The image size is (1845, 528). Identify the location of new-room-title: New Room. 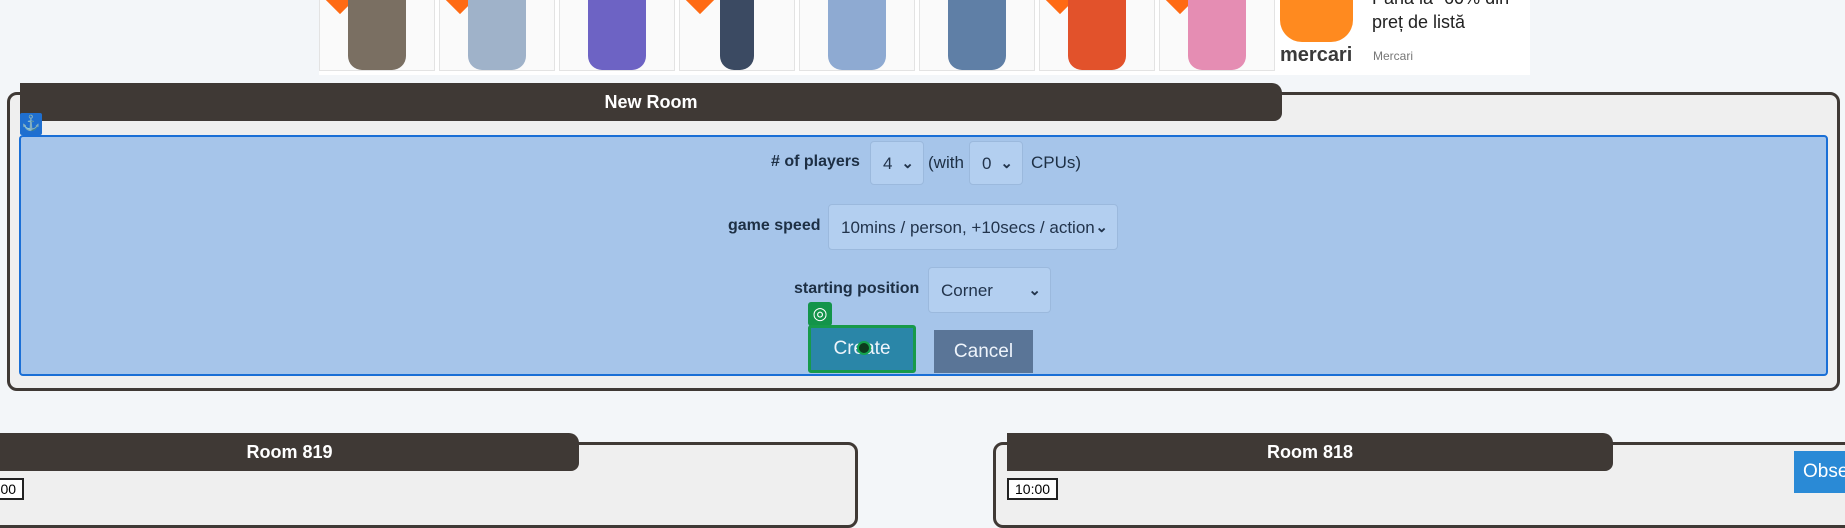
(651, 102).